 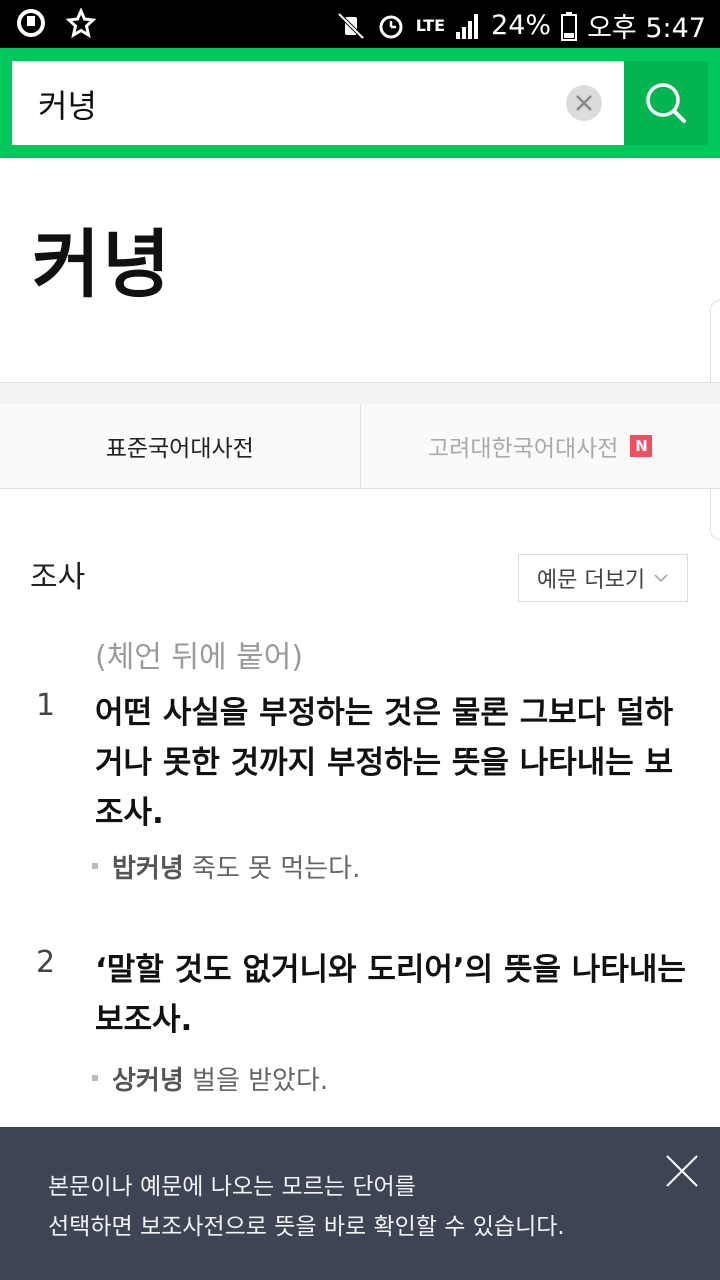 I want to click on tab-standard-dictionary: 표준국어대사전, so click(x=180, y=446).